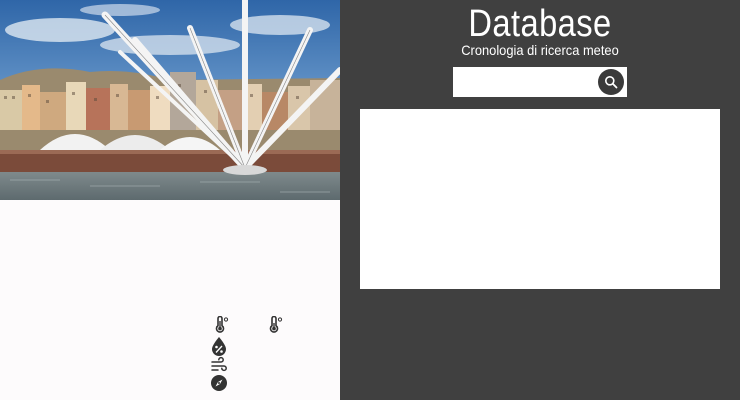 This screenshot has height=400, width=740. Describe the element at coordinates (611, 82) in the screenshot. I see `search-button` at that location.